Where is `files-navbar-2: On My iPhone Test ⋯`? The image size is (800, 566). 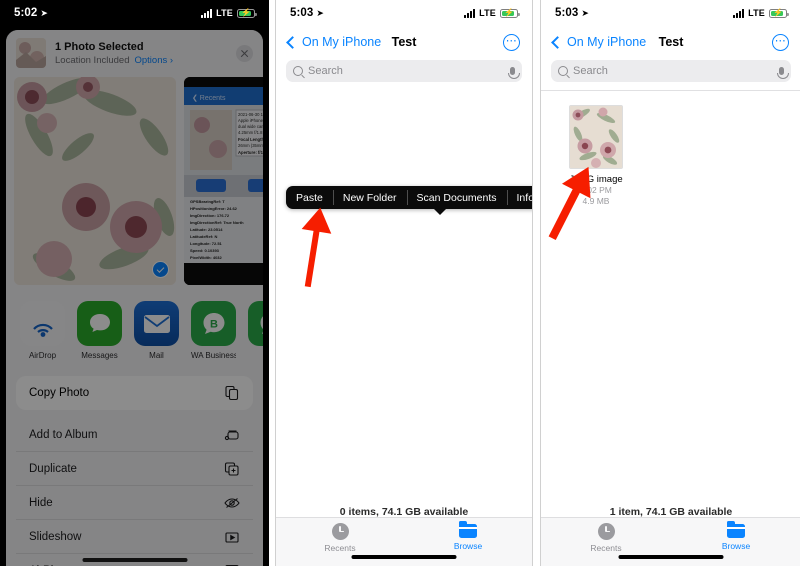 files-navbar-2: On My iPhone Test ⋯ is located at coordinates (404, 42).